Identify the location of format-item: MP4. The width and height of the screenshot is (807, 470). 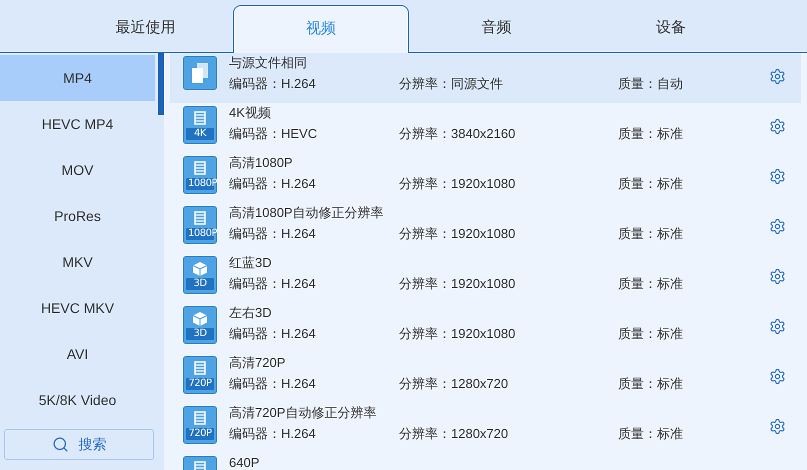
(77, 78).